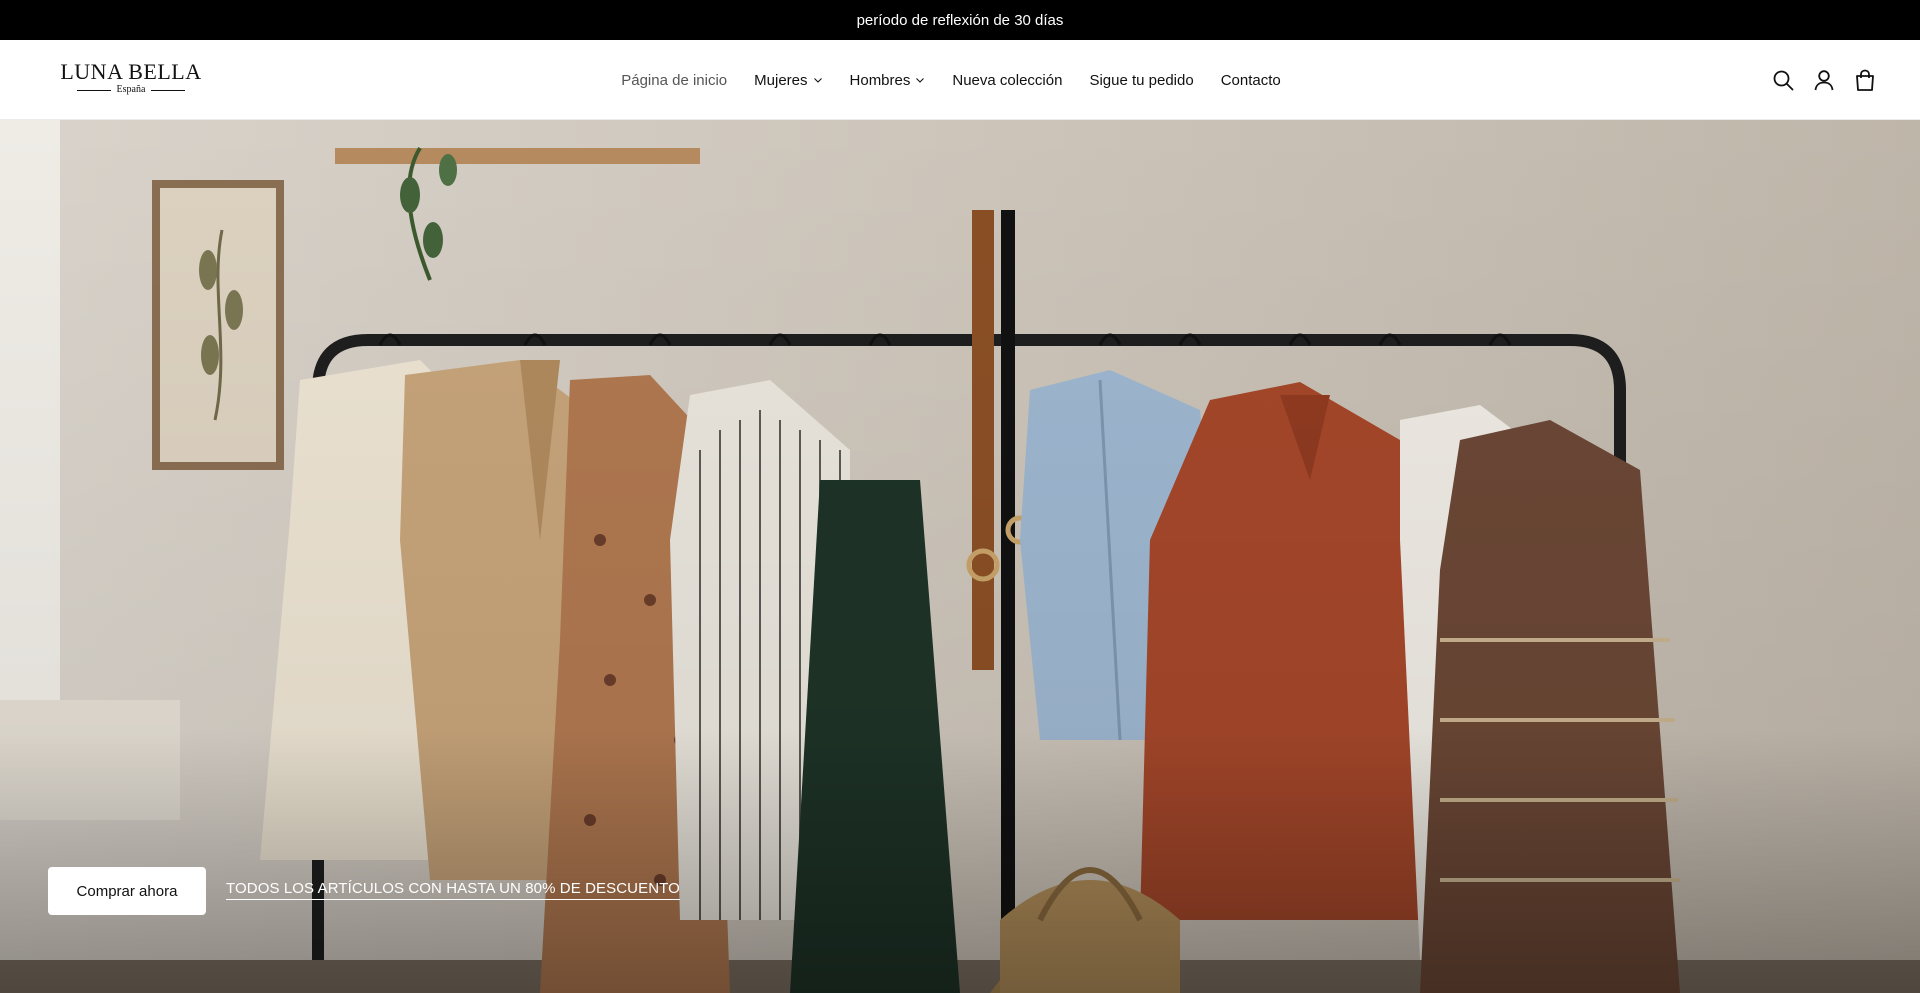  I want to click on nav-item-label: Contacto, so click(1250, 80).